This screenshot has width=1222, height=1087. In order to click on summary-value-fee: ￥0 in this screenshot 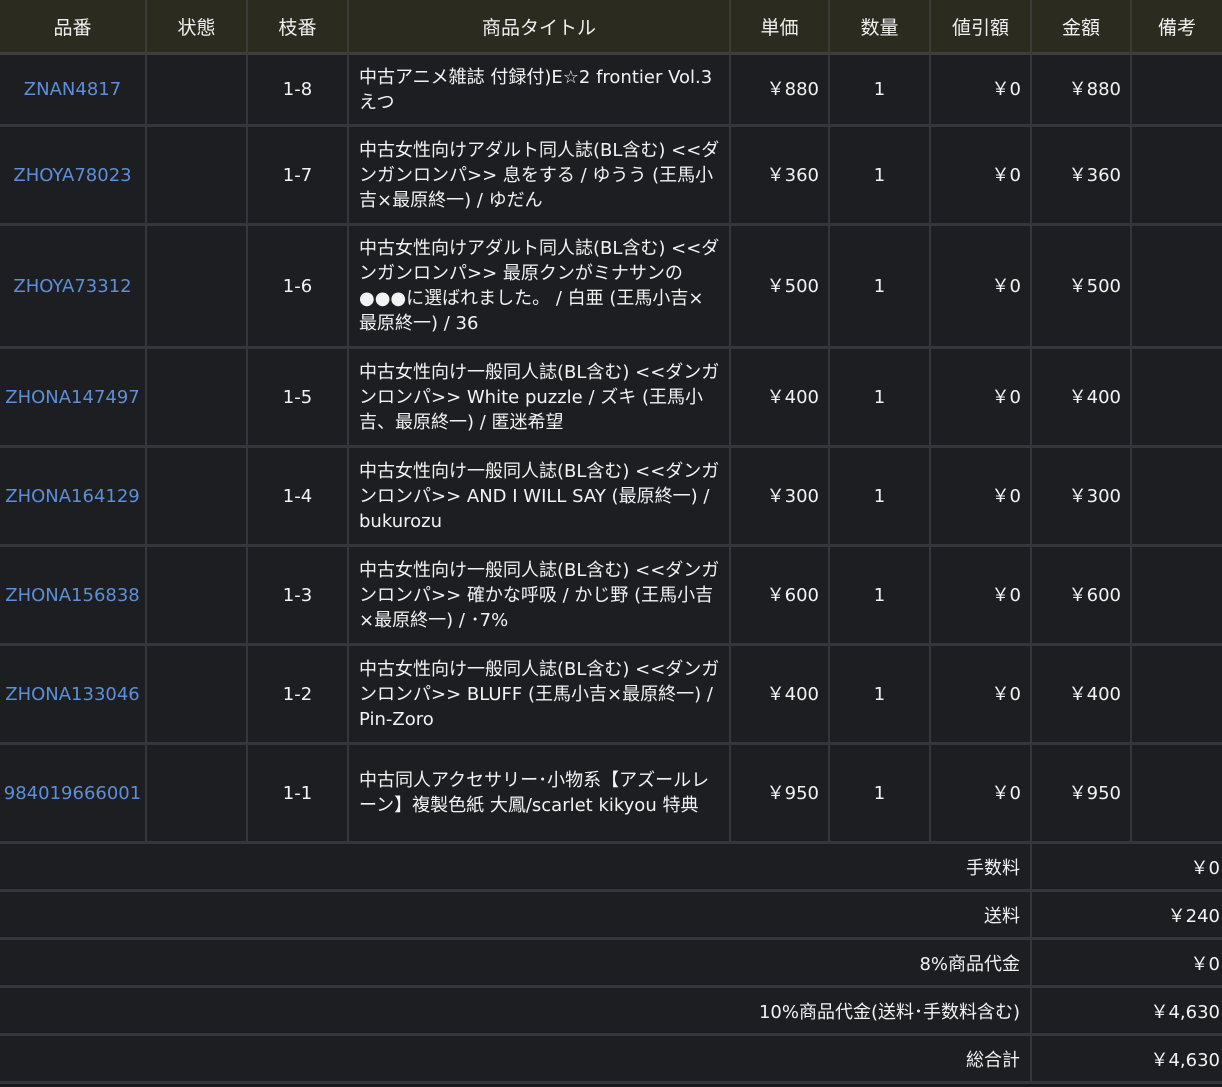, I will do `click(1127, 868)`.